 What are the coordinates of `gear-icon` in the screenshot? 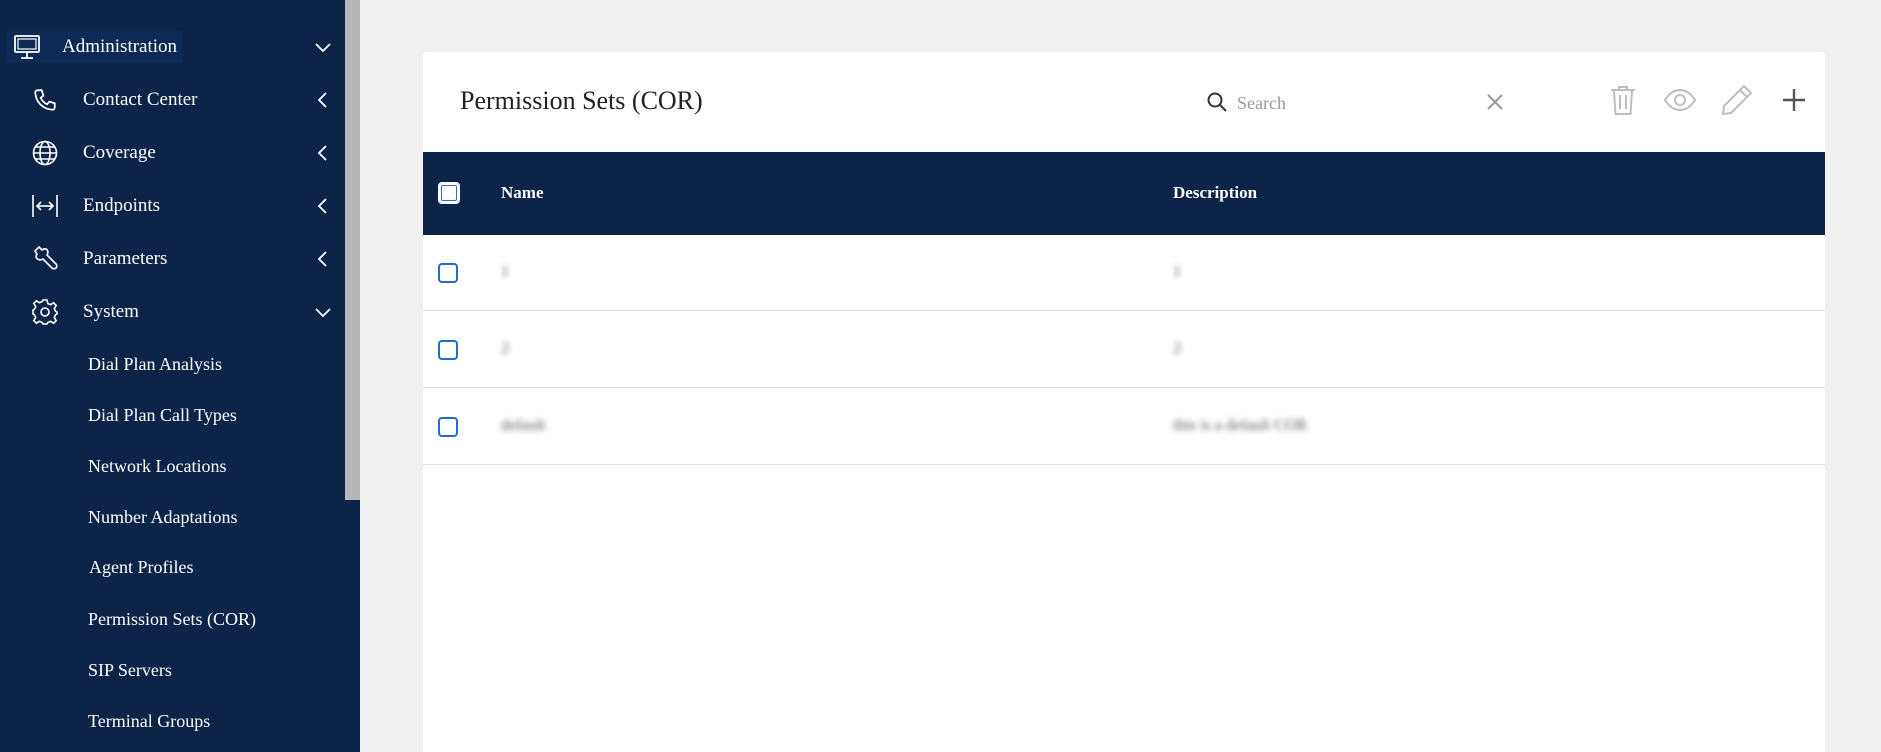 It's located at (45, 312).